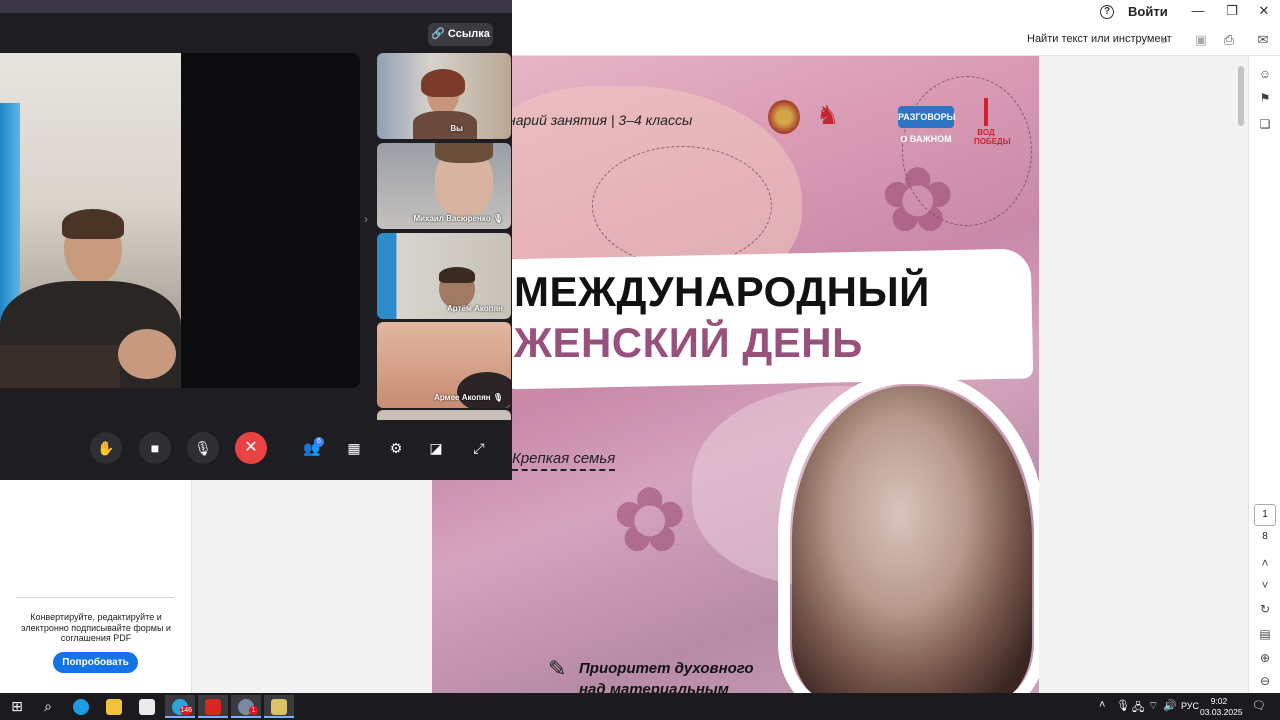  Describe the element at coordinates (1198, 11) in the screenshot. I see `minimize-icon: —` at that location.